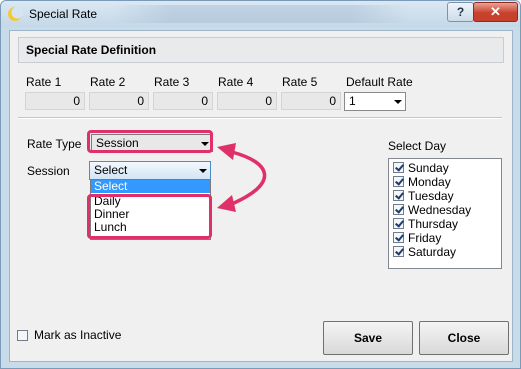 The height and width of the screenshot is (369, 521). I want to click on day-label: Wednesday, so click(440, 210).